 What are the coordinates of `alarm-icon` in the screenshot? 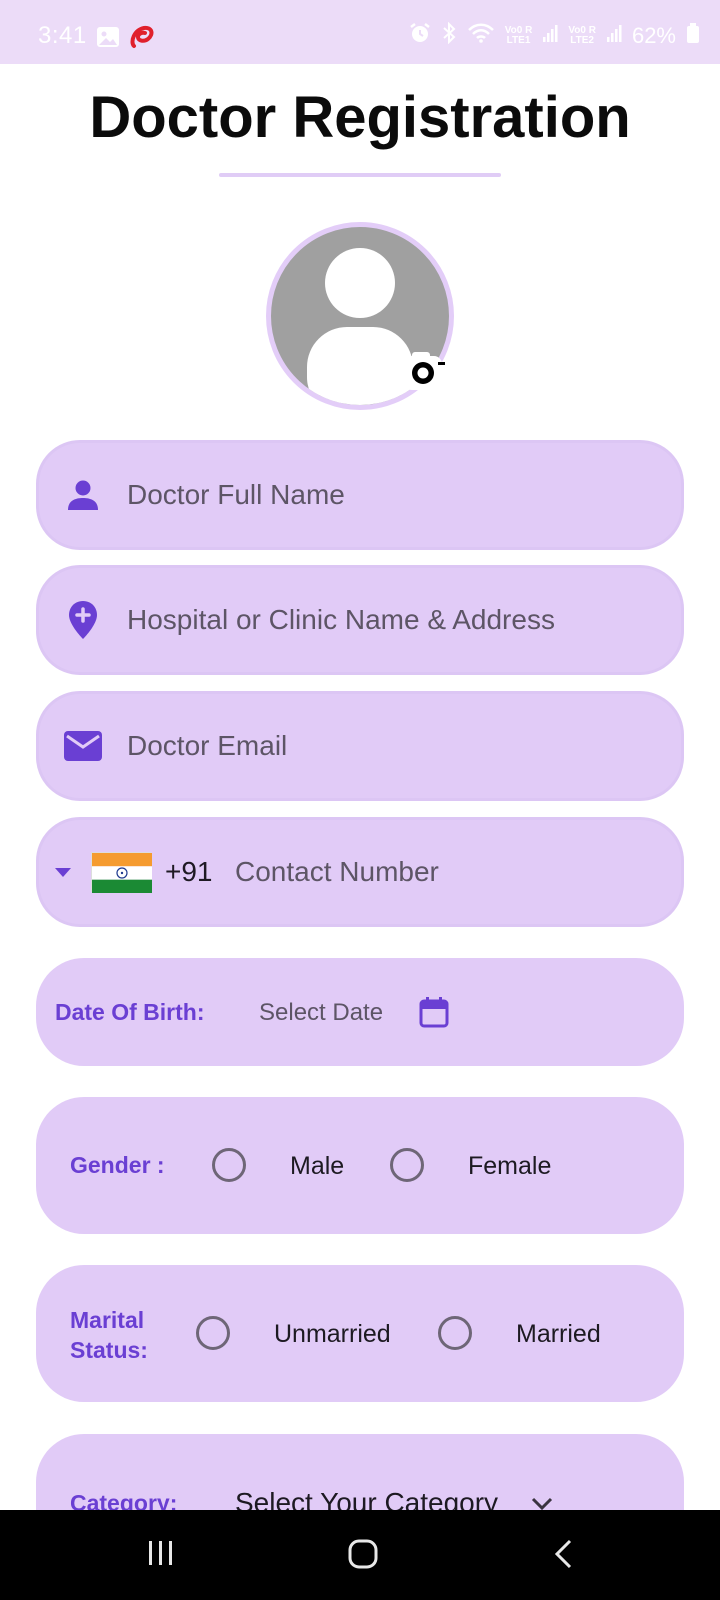 It's located at (420, 36).